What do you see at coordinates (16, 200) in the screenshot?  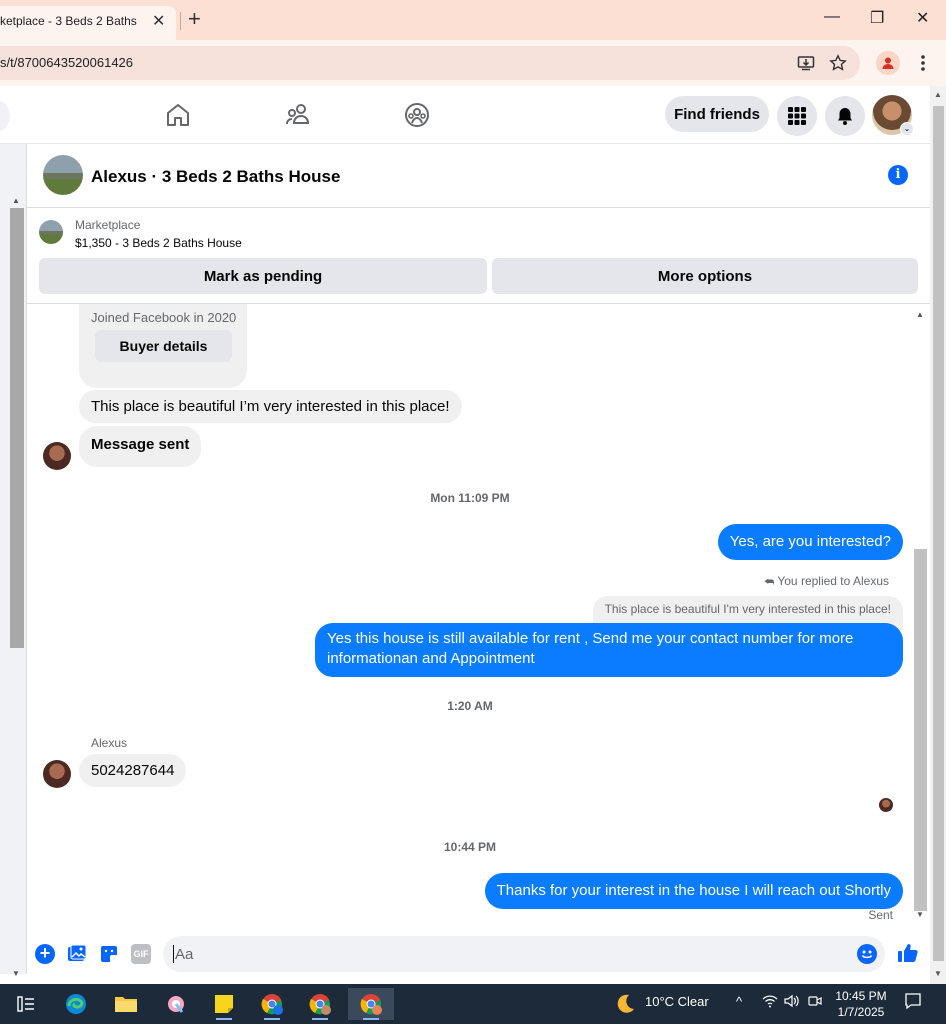 I see `left-scroll-up-icon: ▲` at bounding box center [16, 200].